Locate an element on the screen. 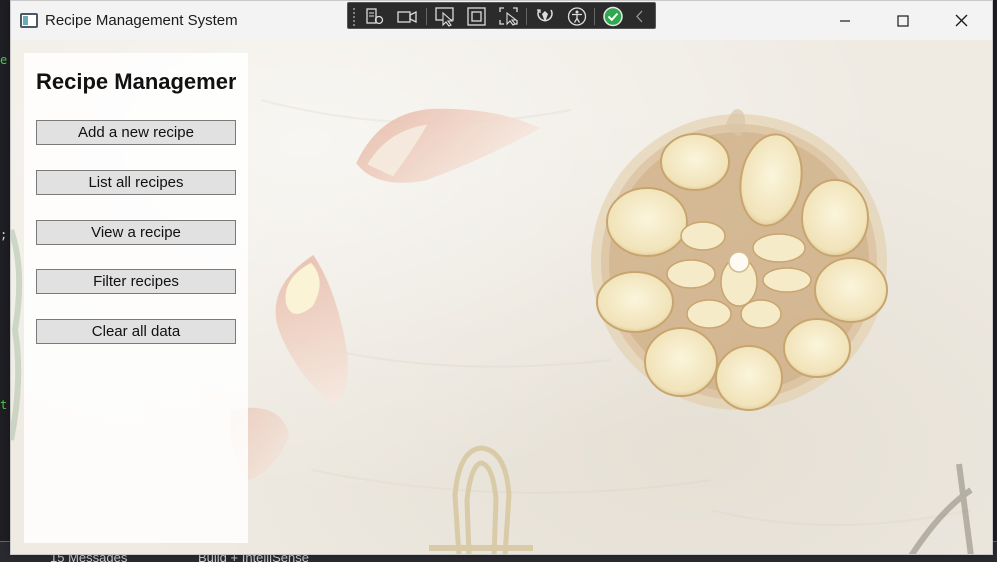  add-recipe-button: Add a new recipe is located at coordinates (136, 132).